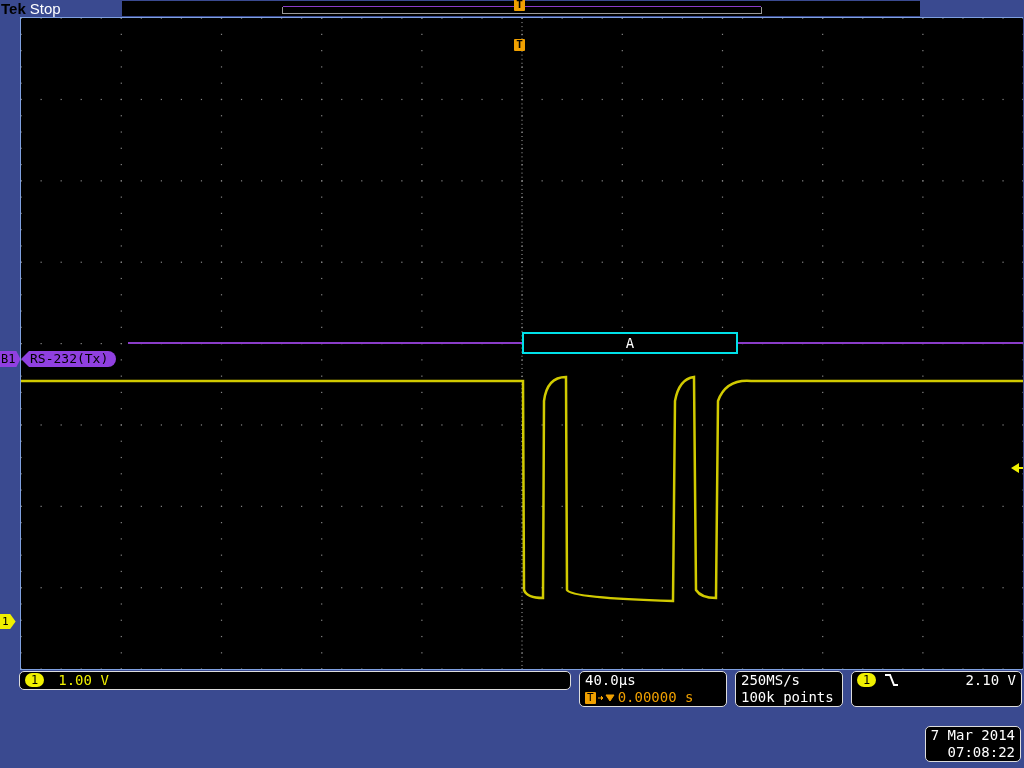  What do you see at coordinates (655, 697) in the screenshot?
I see `trigger-position: 0.00000 s` at bounding box center [655, 697].